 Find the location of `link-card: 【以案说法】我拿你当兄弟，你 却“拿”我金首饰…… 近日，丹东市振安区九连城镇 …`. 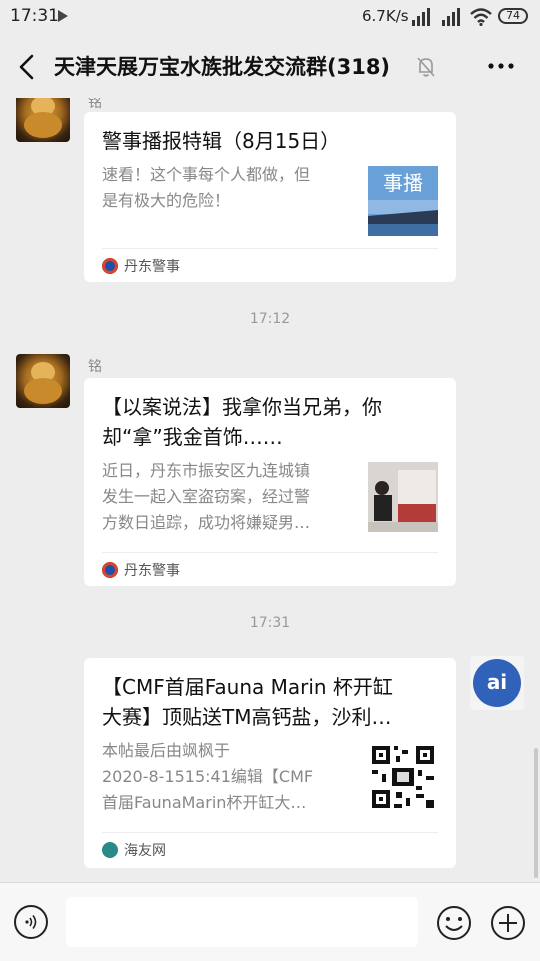

link-card: 【以案说法】我拿你当兄弟，你 却“拿”我金首饰…… 近日，丹东市振安区九连城镇 … is located at coordinates (270, 482).